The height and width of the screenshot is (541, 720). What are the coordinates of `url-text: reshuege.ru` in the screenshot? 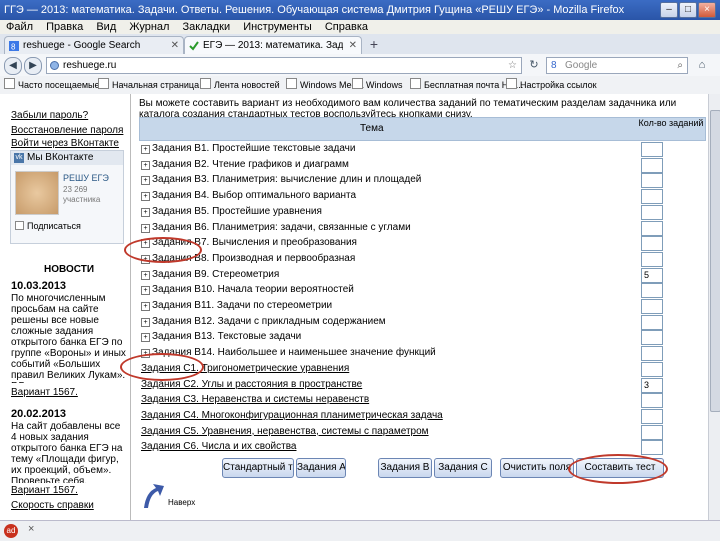 It's located at (90, 65).